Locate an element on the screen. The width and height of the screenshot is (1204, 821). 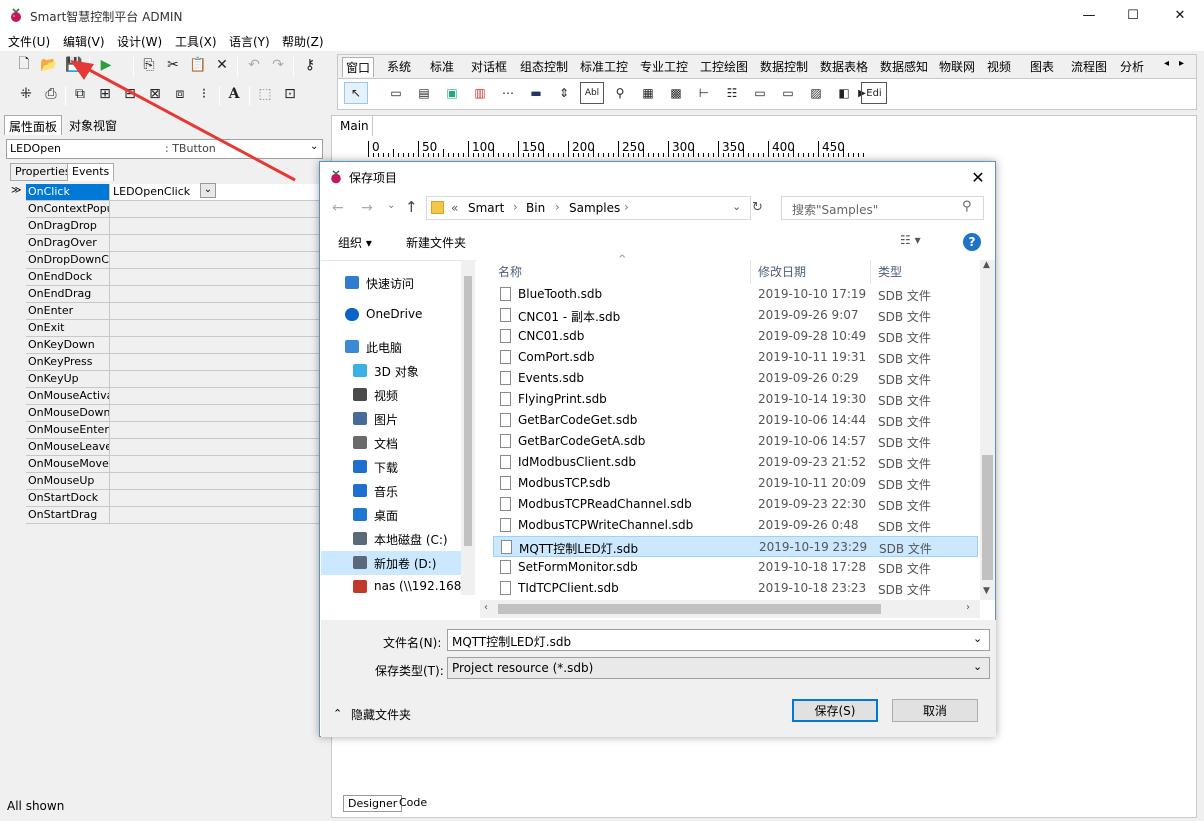
page-icon: ▨ is located at coordinates (816, 93).